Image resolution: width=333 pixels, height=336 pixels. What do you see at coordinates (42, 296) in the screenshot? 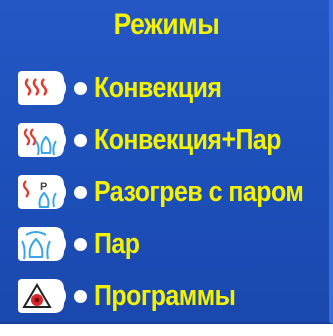
I see `programs-icon` at bounding box center [42, 296].